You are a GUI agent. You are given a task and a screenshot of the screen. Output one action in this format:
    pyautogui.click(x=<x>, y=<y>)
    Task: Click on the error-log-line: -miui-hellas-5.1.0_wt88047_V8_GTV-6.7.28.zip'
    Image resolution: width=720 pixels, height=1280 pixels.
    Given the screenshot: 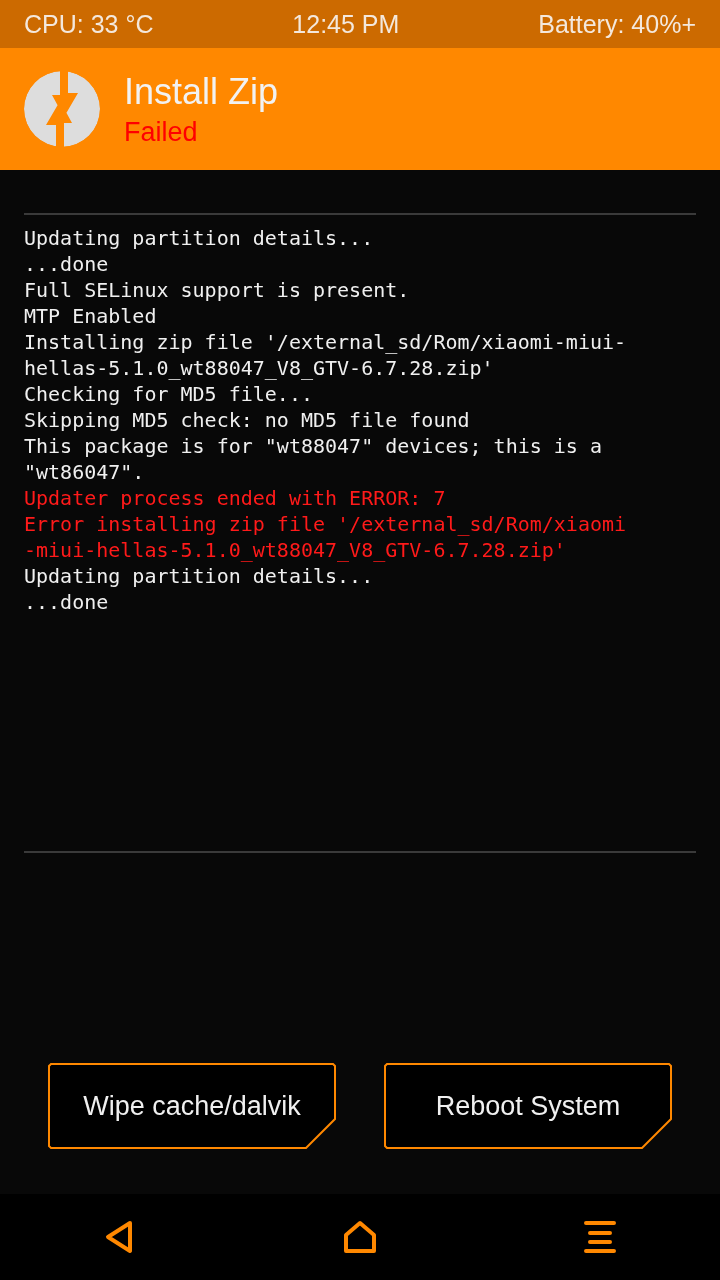 What is the action you would take?
    pyautogui.click(x=295, y=550)
    